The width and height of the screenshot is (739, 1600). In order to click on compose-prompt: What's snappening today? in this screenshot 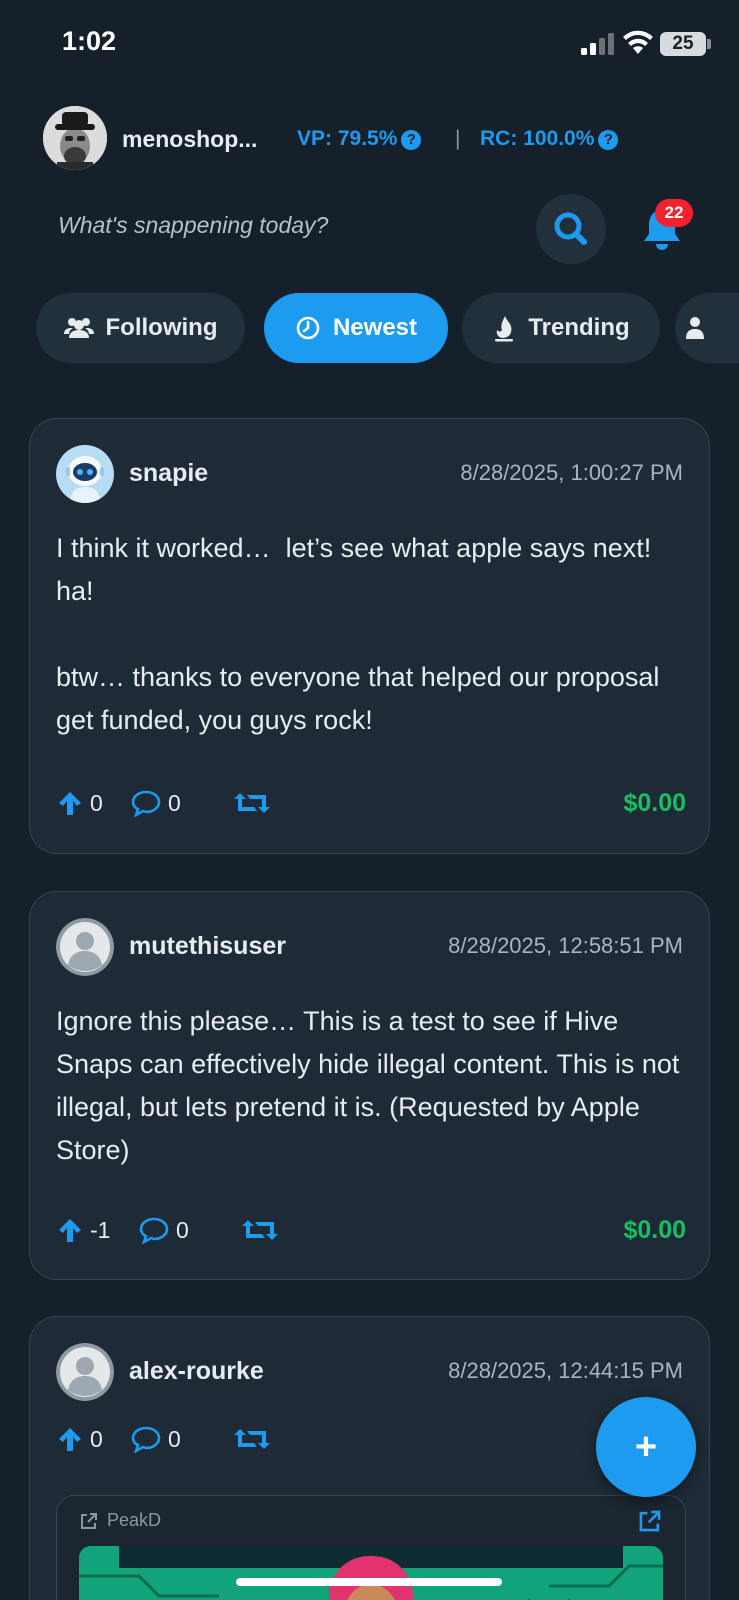, I will do `click(193, 225)`.